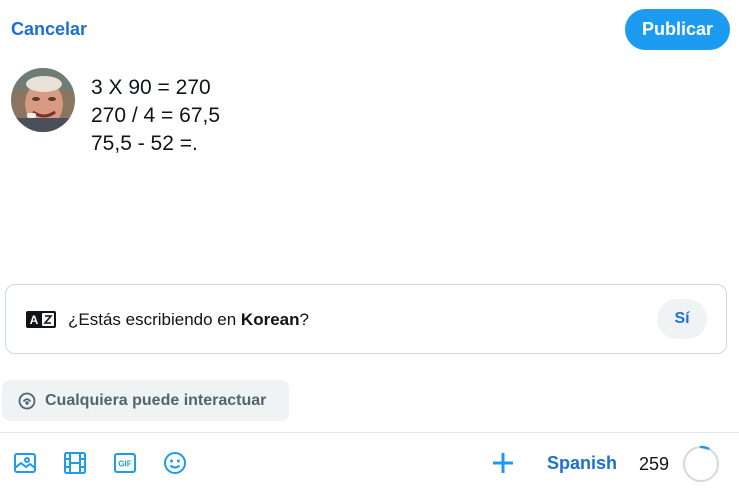  Describe the element at coordinates (156, 115) in the screenshot. I see `post-line: 270 / 4 = 67,5` at that location.